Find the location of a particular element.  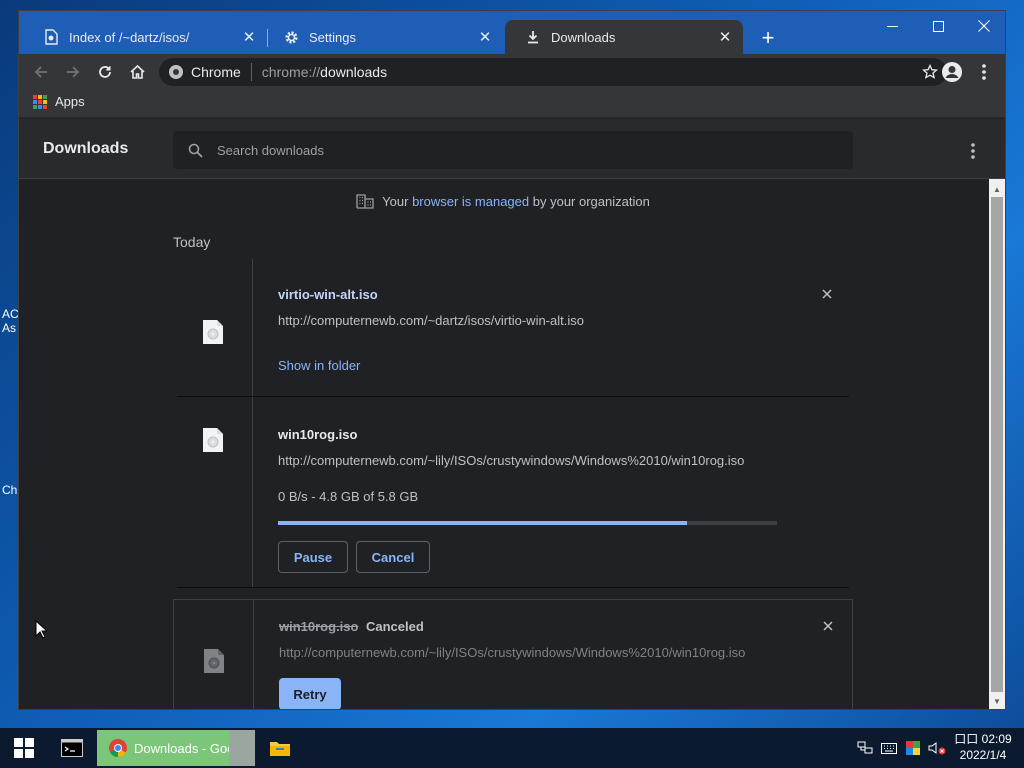

close-window-button is located at coordinates (983, 26).